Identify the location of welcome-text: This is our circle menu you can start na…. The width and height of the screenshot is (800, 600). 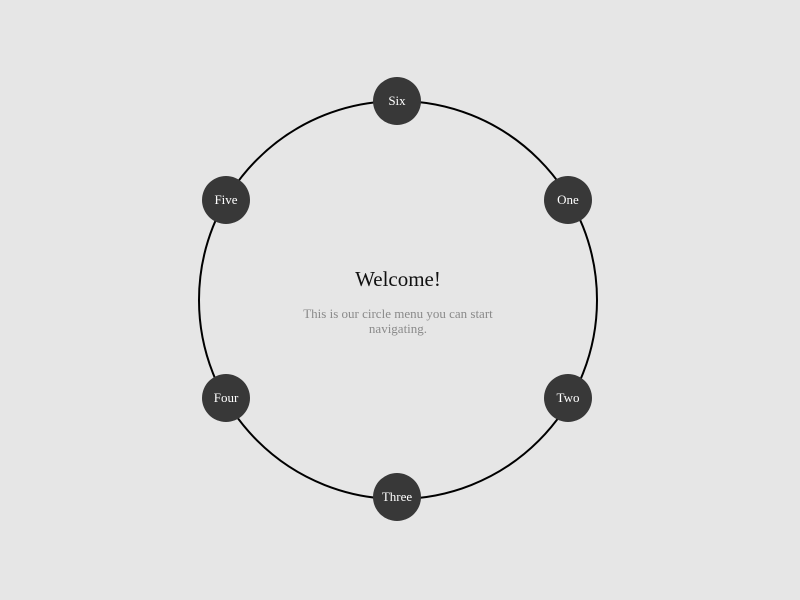
(398, 321).